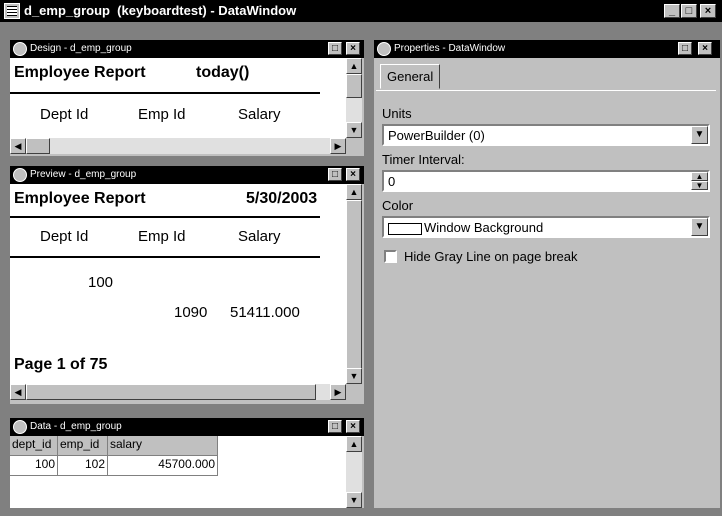  What do you see at coordinates (83, 174) in the screenshot?
I see `preview-title: Preview - d_emp_group` at bounding box center [83, 174].